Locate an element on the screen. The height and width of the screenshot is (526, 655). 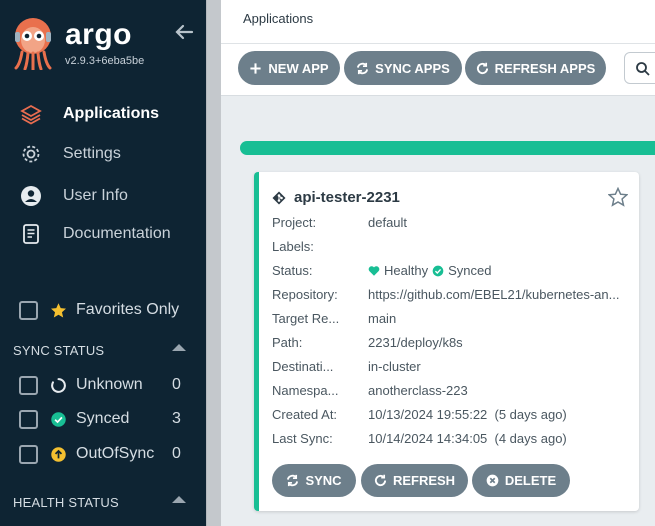
sync-apps-label: SYNC APPS is located at coordinates (412, 68).